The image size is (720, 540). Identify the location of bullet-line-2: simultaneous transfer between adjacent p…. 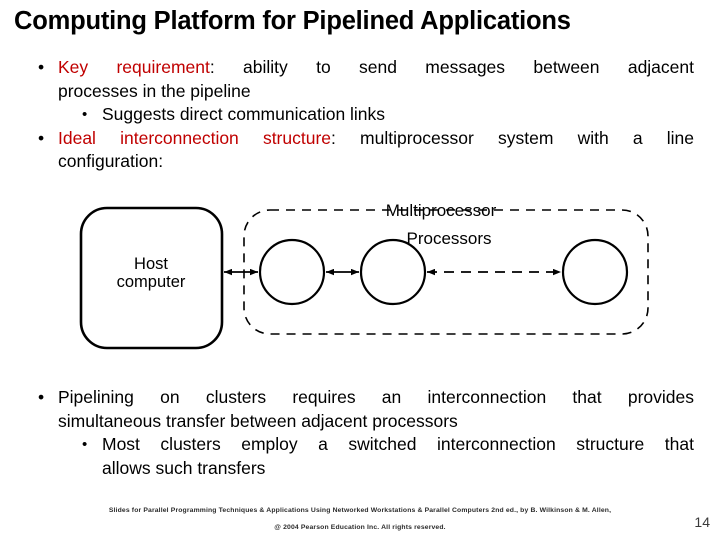
(258, 420).